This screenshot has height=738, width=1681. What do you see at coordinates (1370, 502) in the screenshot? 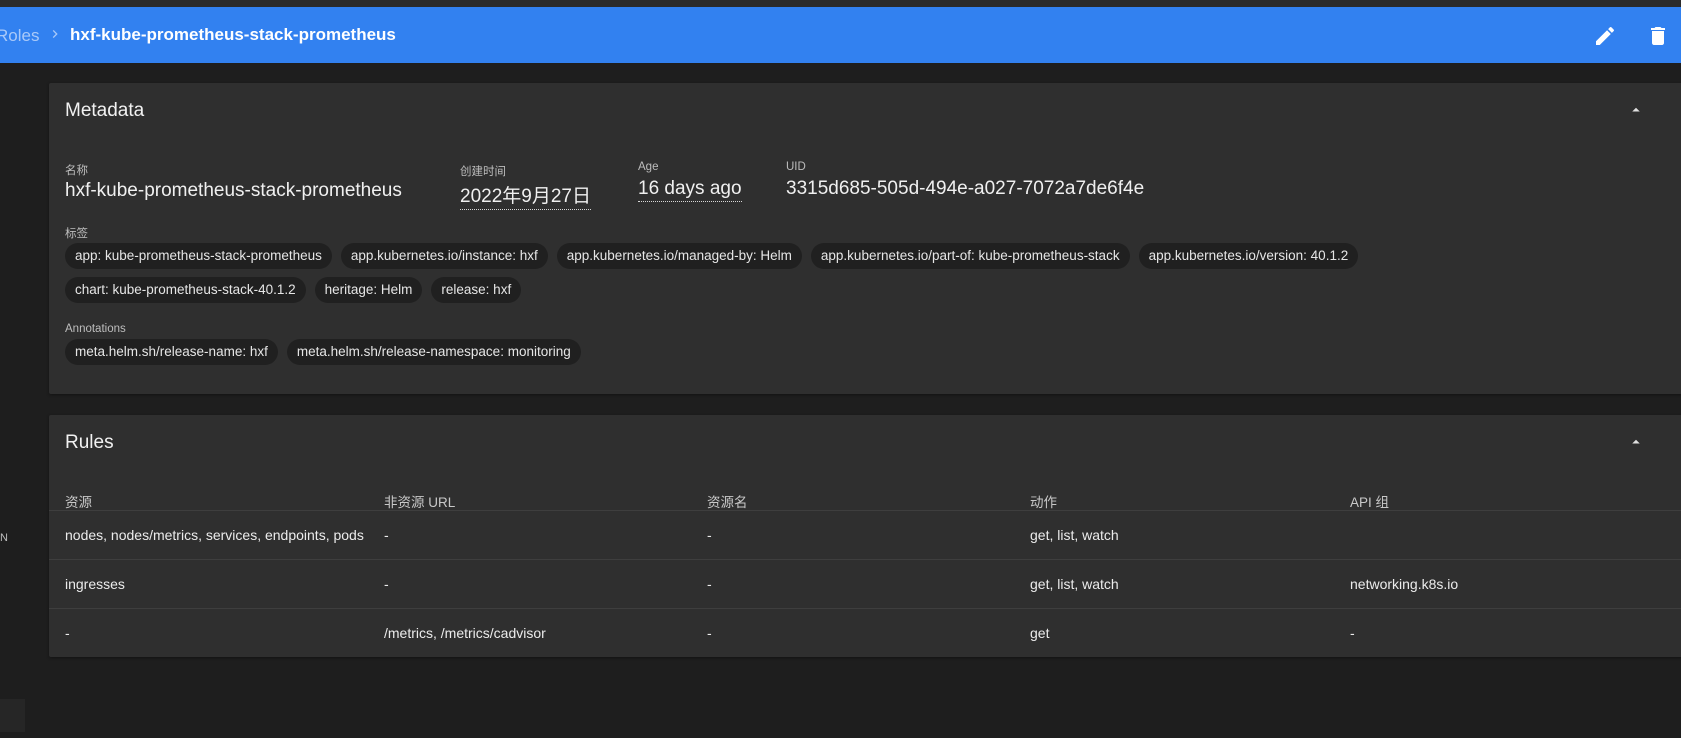
I see `column-header-api-groups: API 组` at bounding box center [1370, 502].